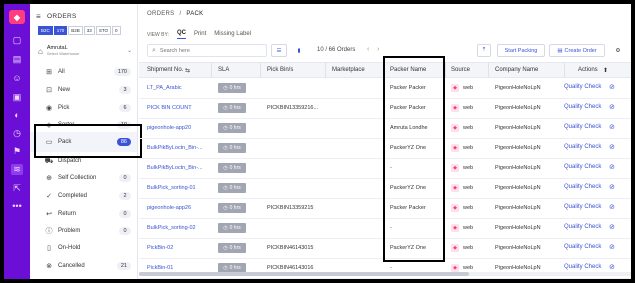  Describe the element at coordinates (129, 51) in the screenshot. I see `chevron-down-icon: ⌄` at that location.